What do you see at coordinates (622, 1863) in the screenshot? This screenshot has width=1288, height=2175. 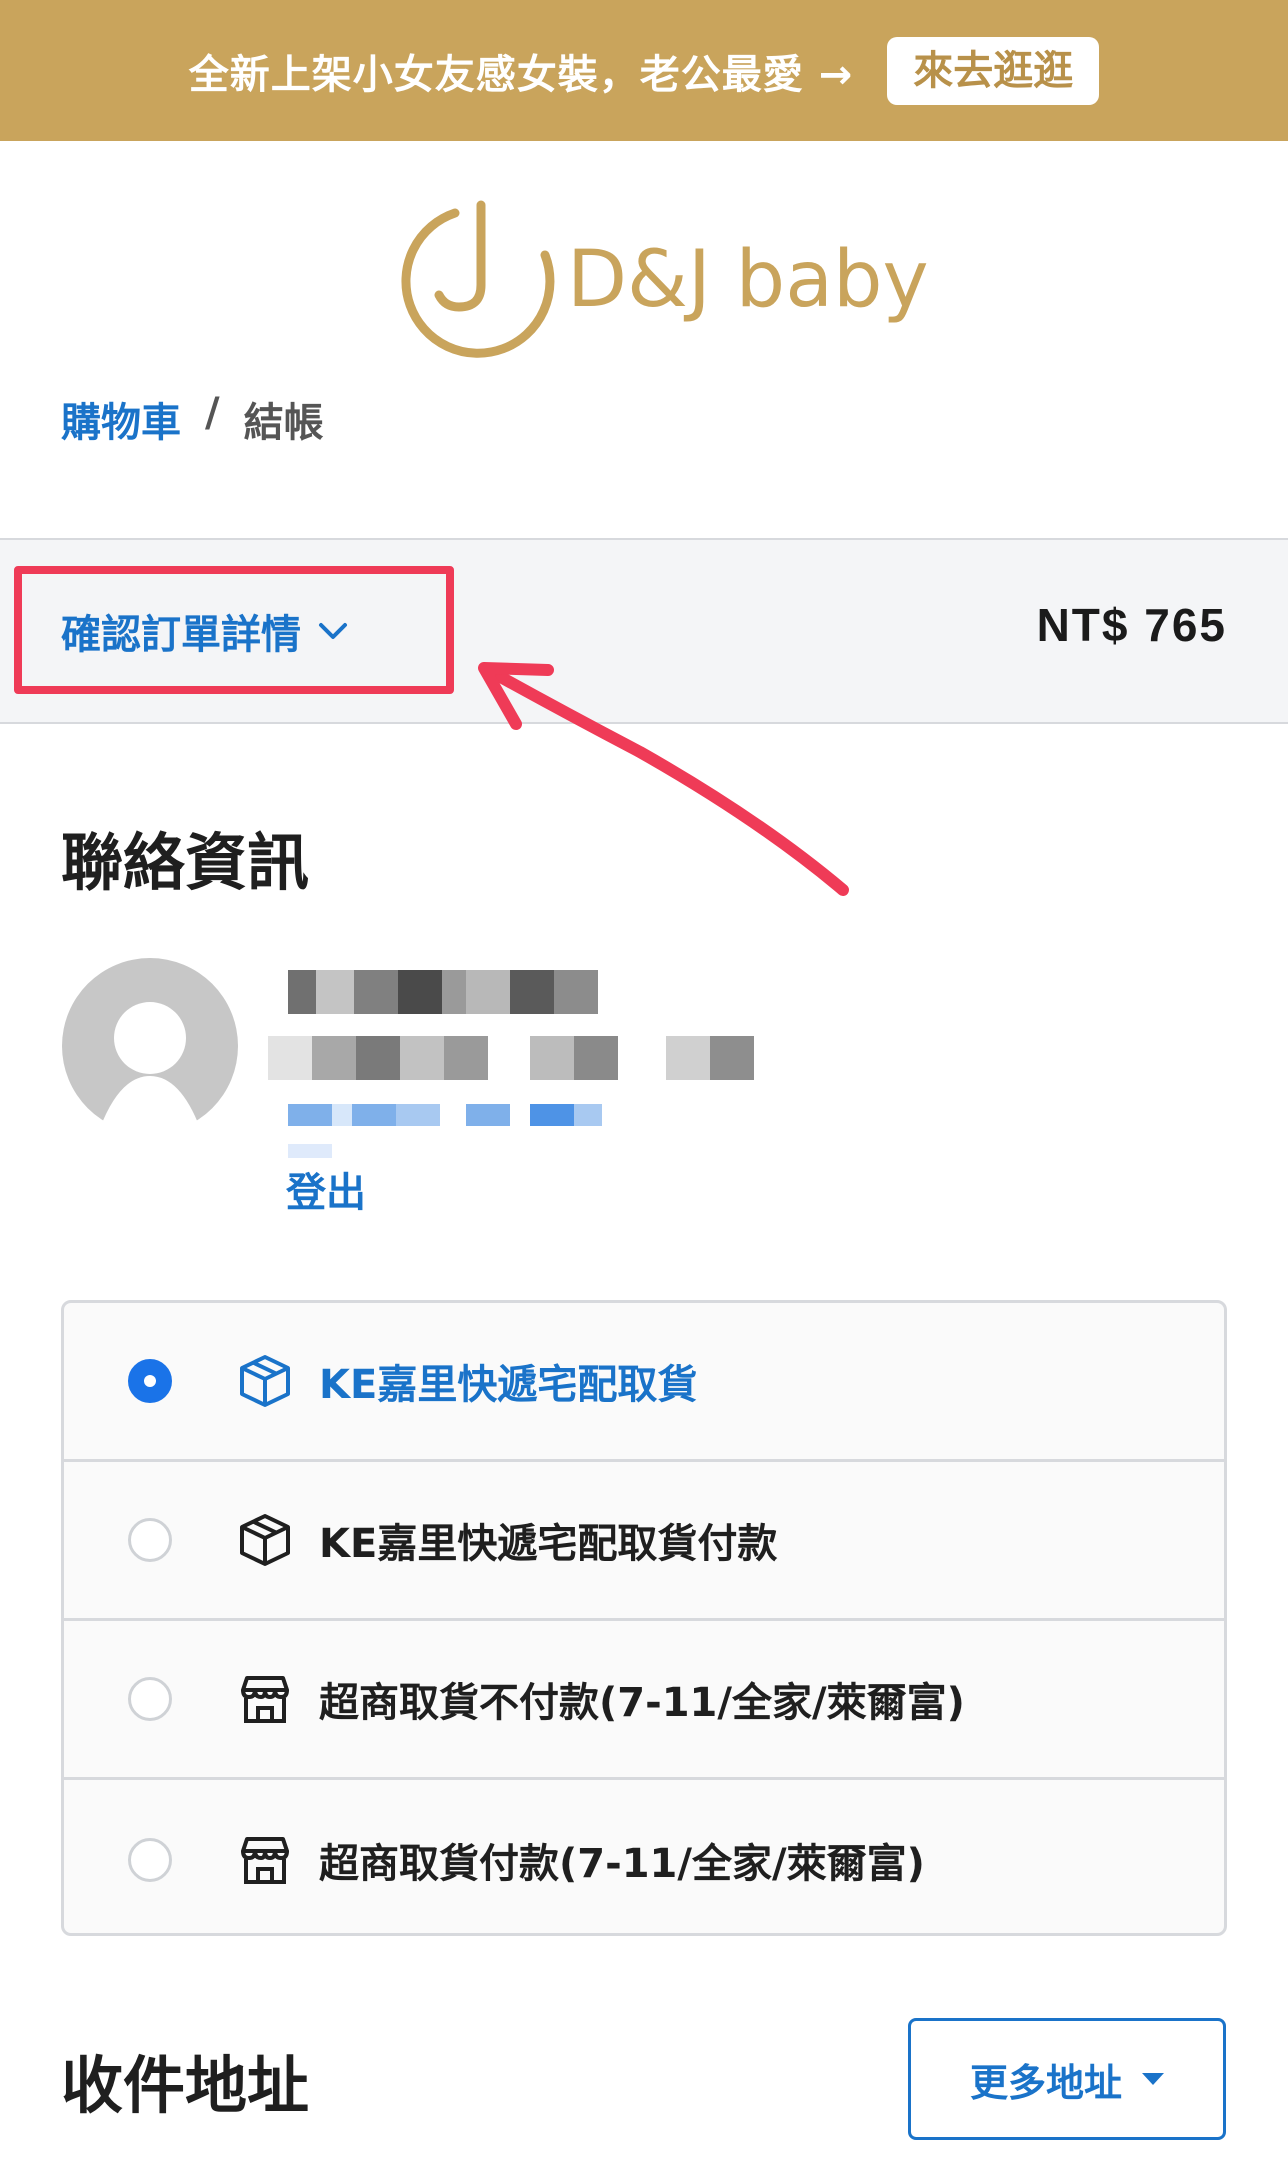 I see `shipping-option-label: 超商取貨付款(7-11/全家/萊爾富)` at bounding box center [622, 1863].